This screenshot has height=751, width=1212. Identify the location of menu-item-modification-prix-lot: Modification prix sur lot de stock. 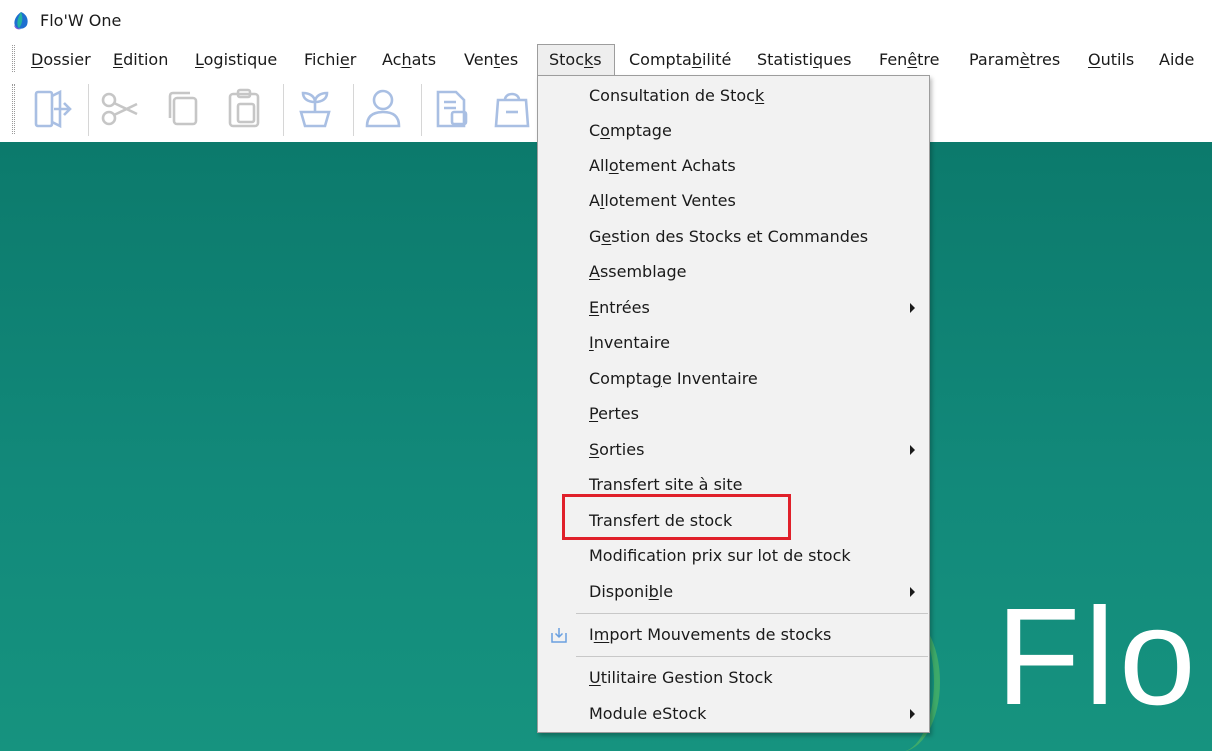
(733, 556).